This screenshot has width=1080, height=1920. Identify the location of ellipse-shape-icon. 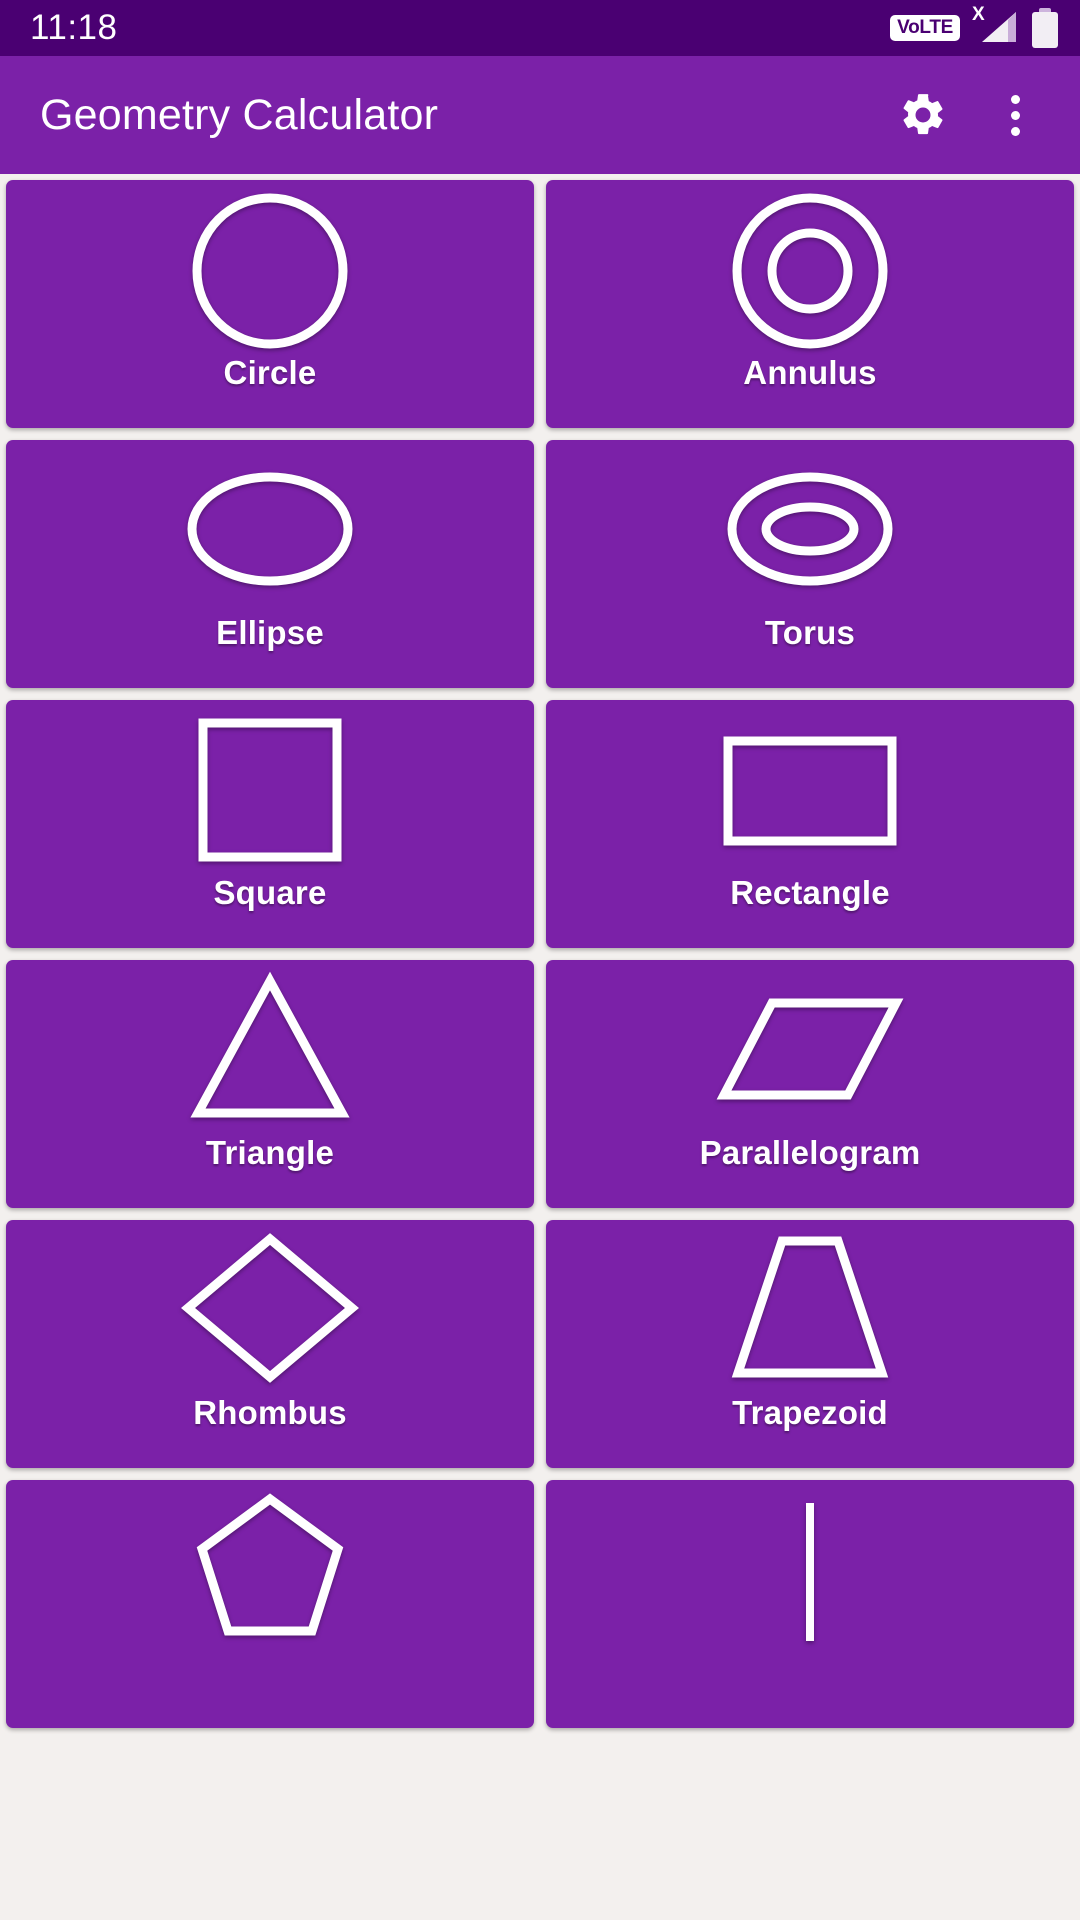
(270, 528).